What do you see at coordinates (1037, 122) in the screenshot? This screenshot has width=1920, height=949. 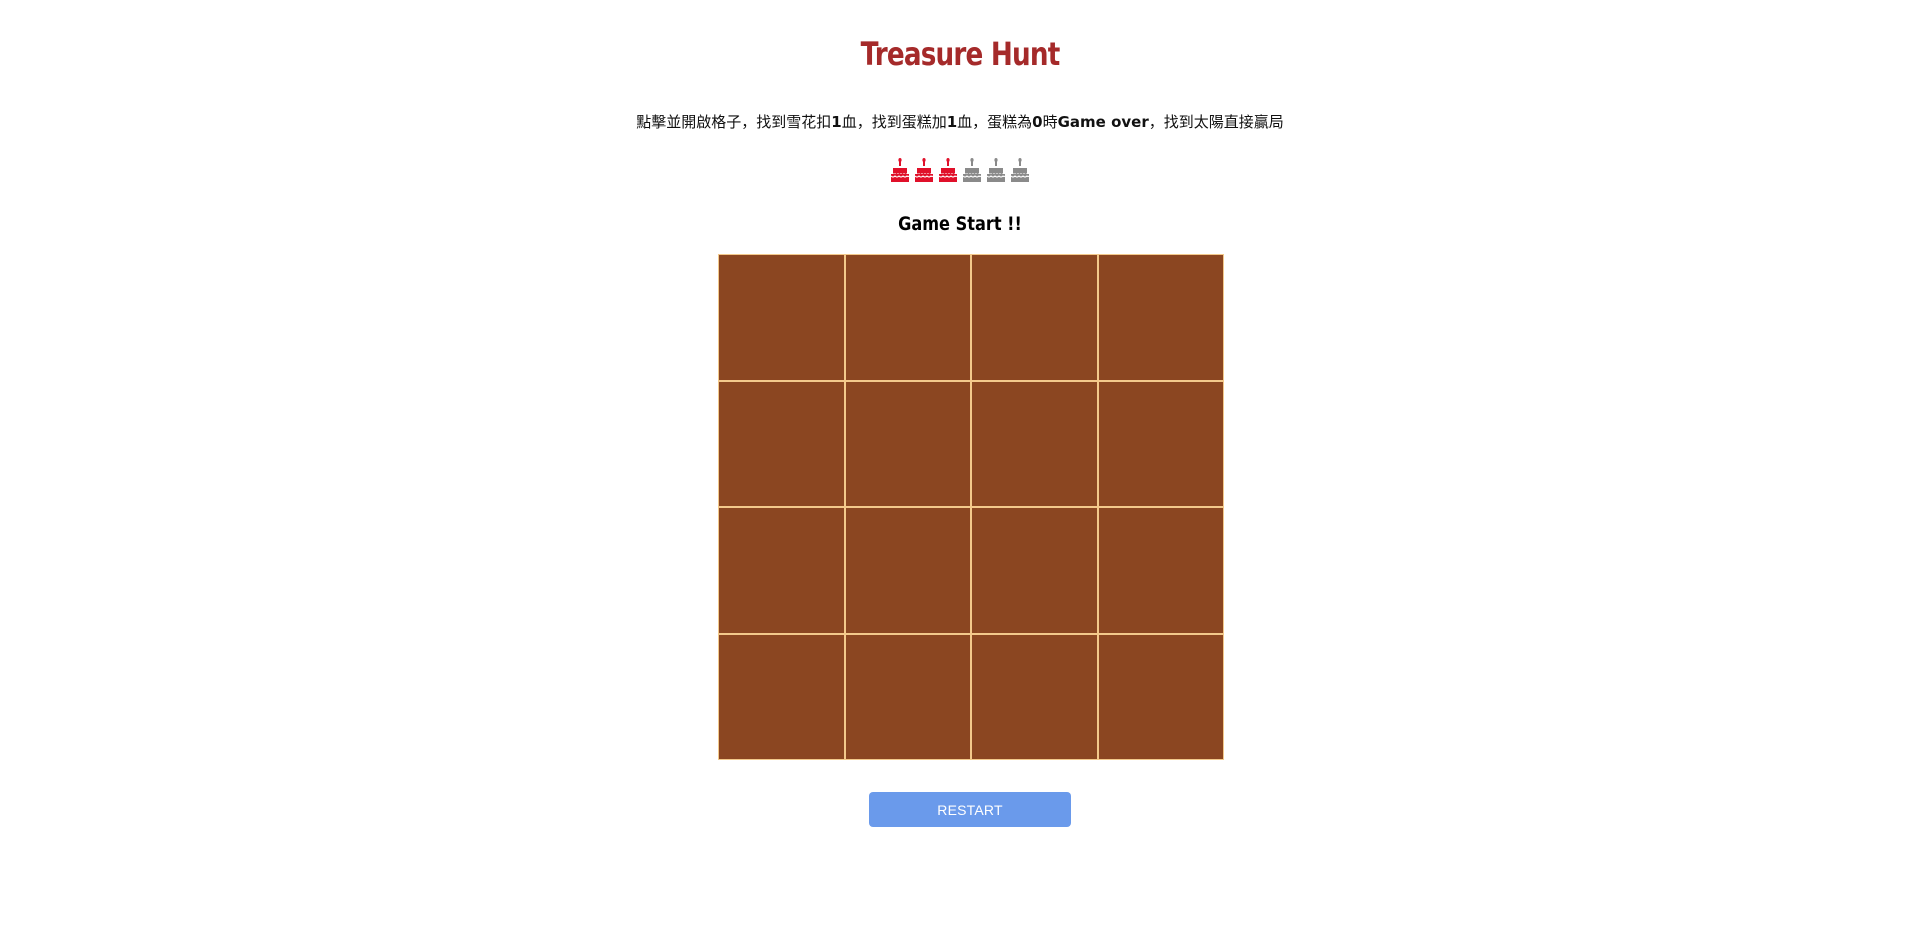 I see `instructions-number-3: 0` at bounding box center [1037, 122].